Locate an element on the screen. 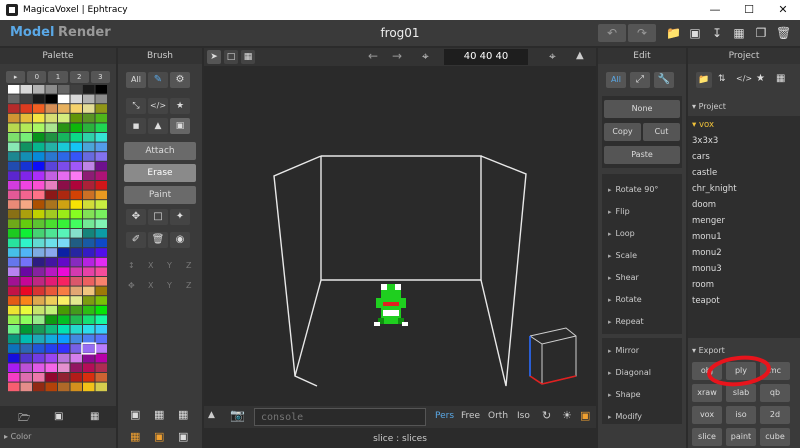  project-item-menger: menger is located at coordinates (708, 221).